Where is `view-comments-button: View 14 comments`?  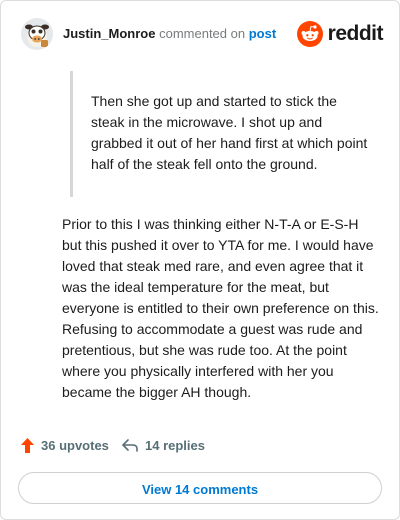 view-comments-button: View 14 comments is located at coordinates (200, 488).